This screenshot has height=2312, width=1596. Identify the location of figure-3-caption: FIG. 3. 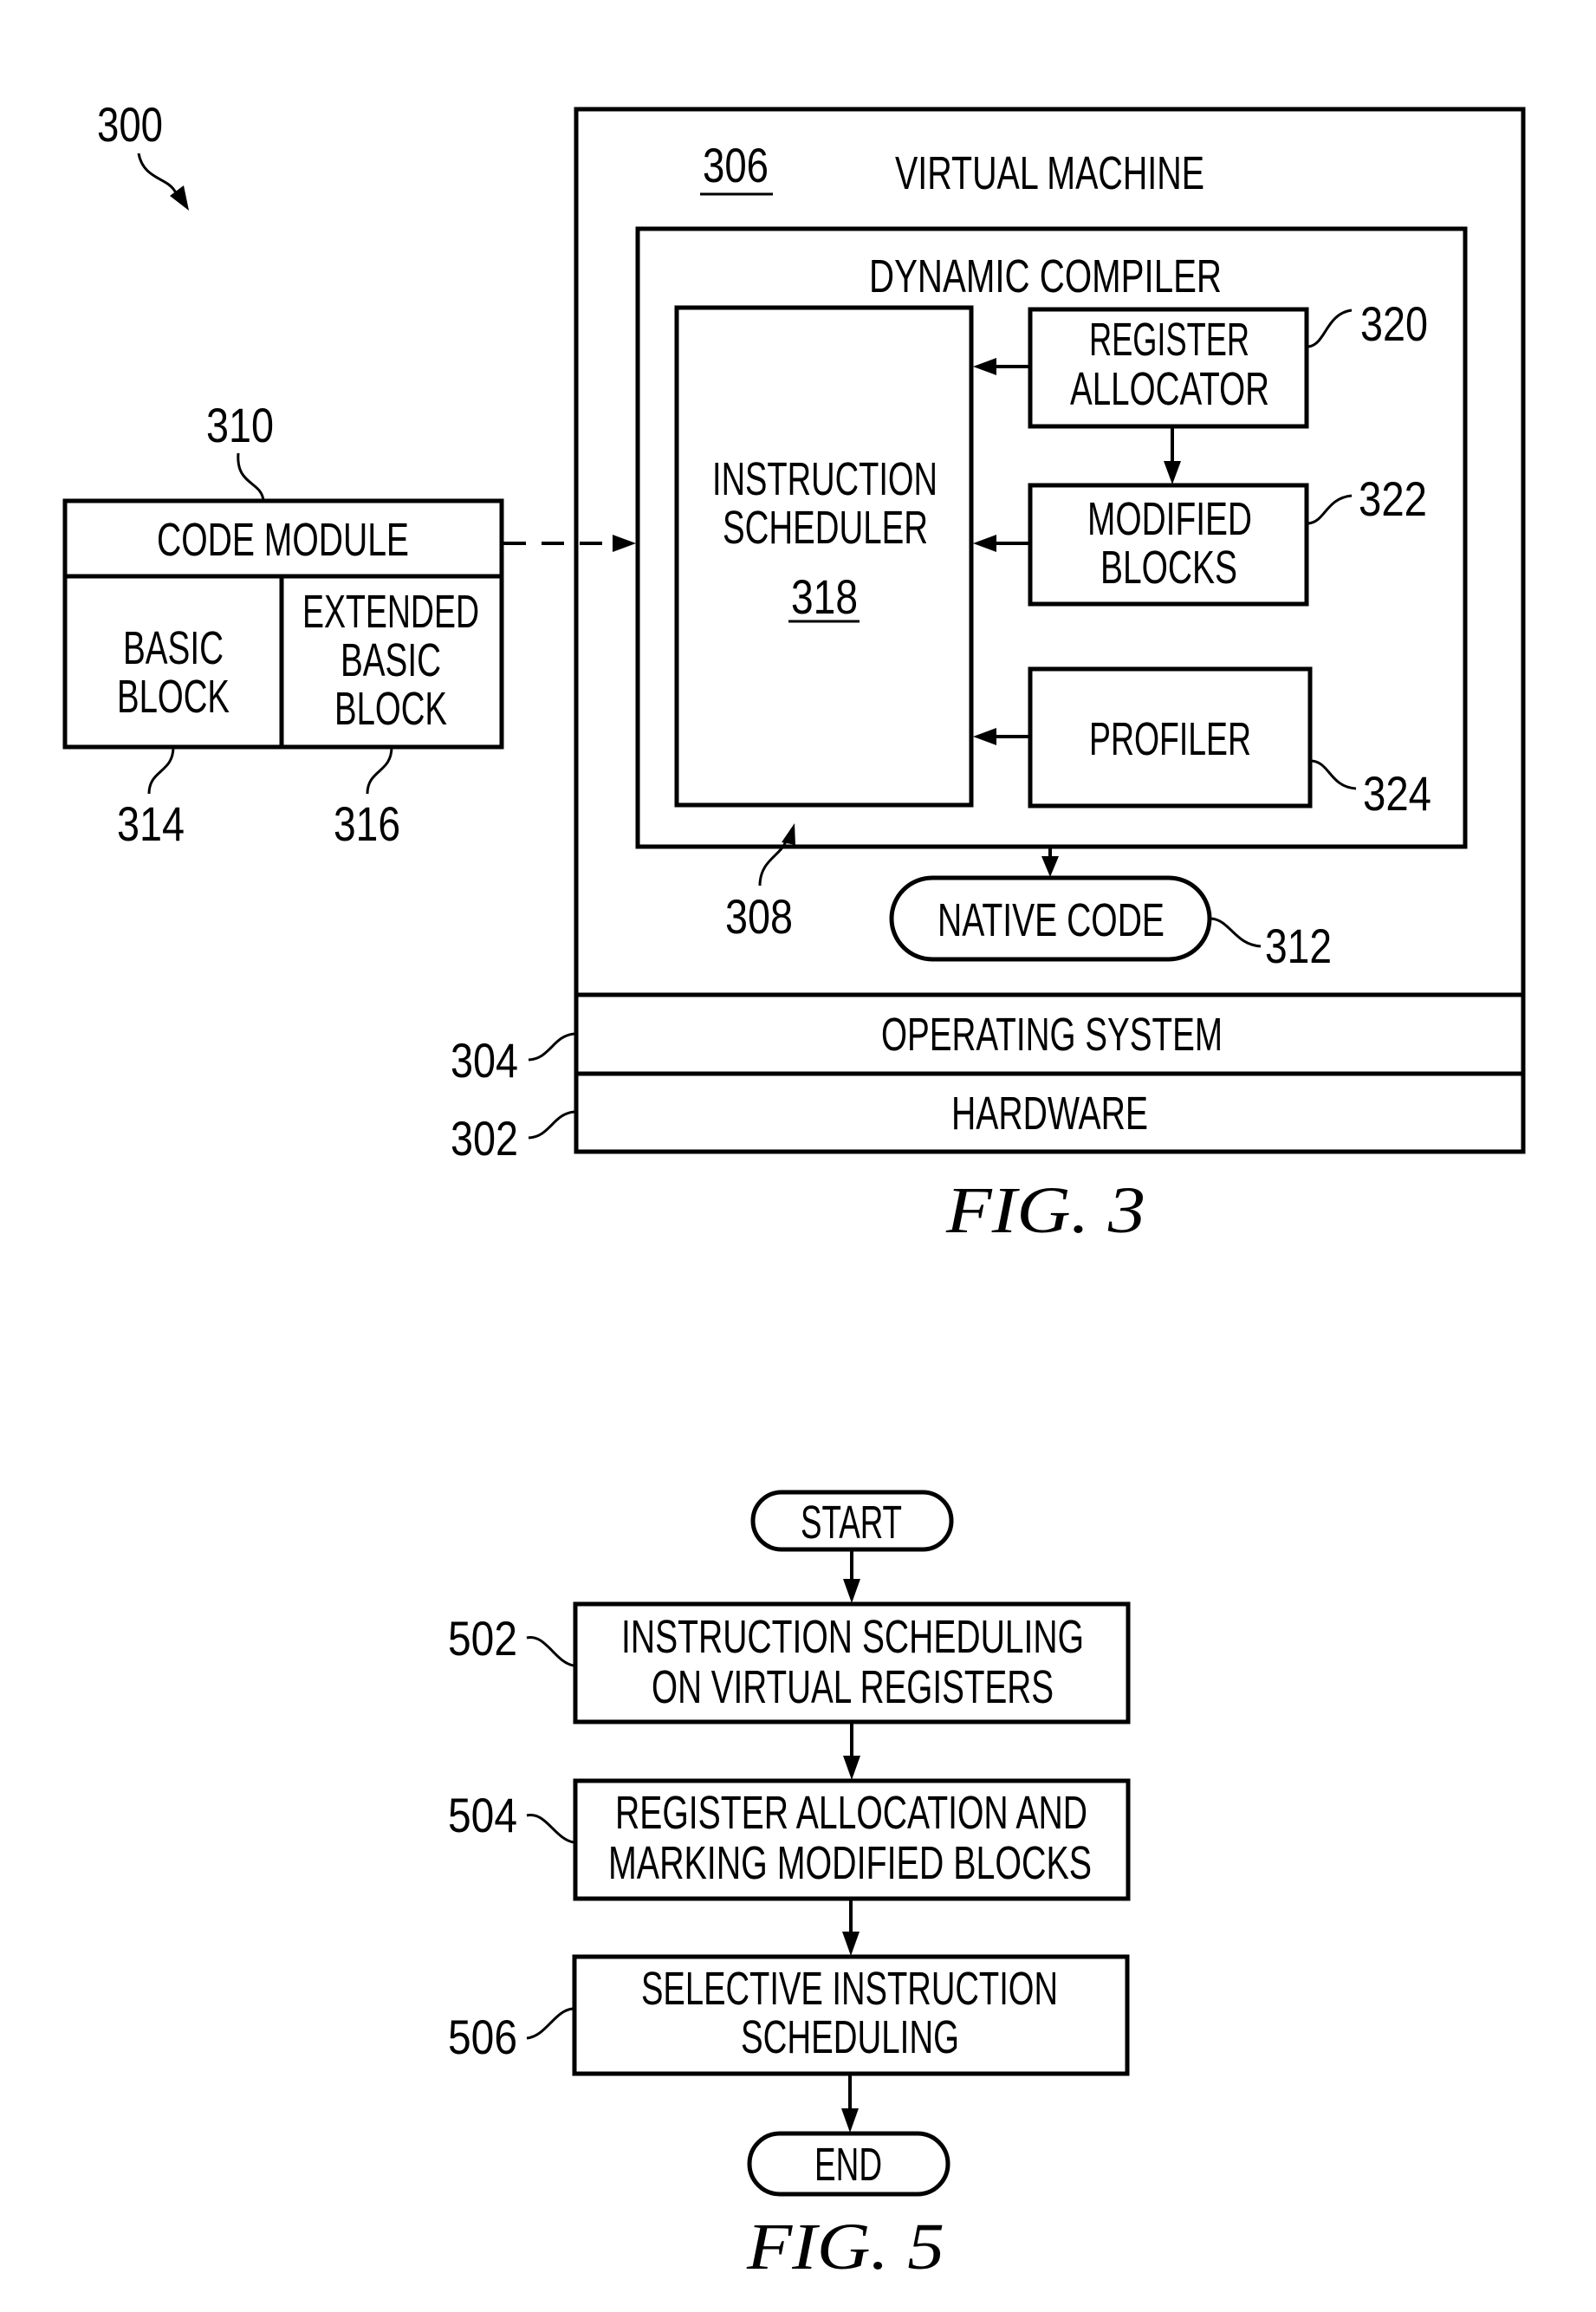
(1045, 1210).